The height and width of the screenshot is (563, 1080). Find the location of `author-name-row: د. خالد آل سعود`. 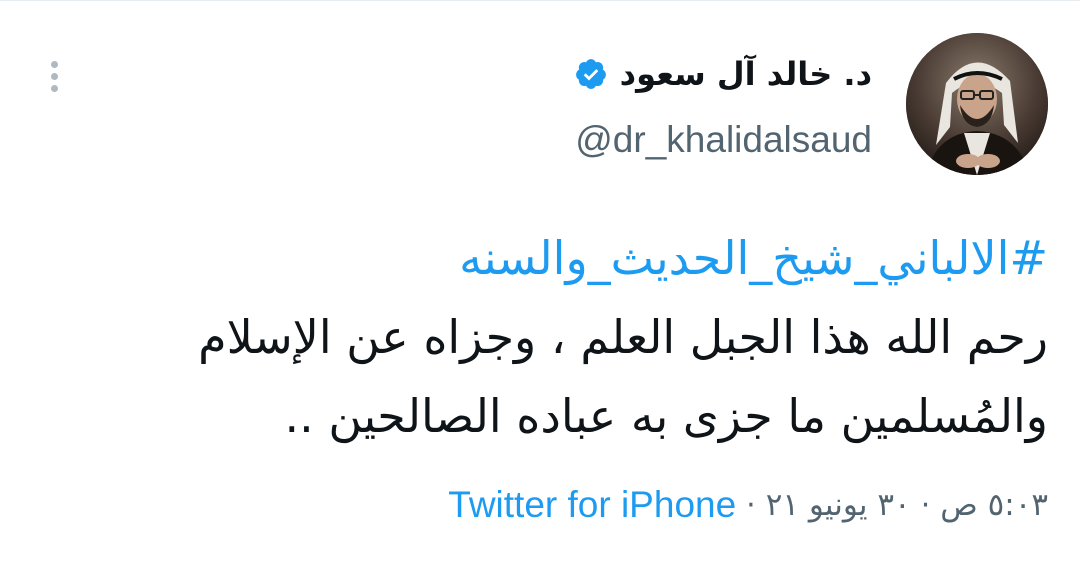

author-name-row: د. خالد آل سعود is located at coordinates (723, 74).